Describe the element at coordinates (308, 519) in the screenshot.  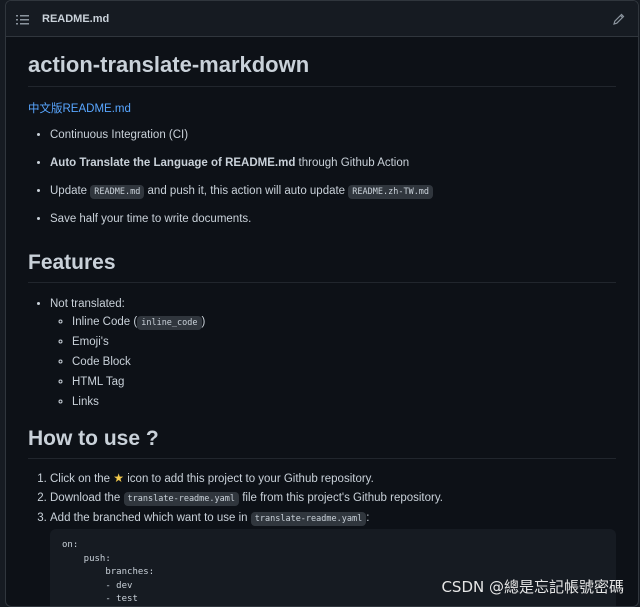
I see `step3-code: translate-readme.yaml` at that location.